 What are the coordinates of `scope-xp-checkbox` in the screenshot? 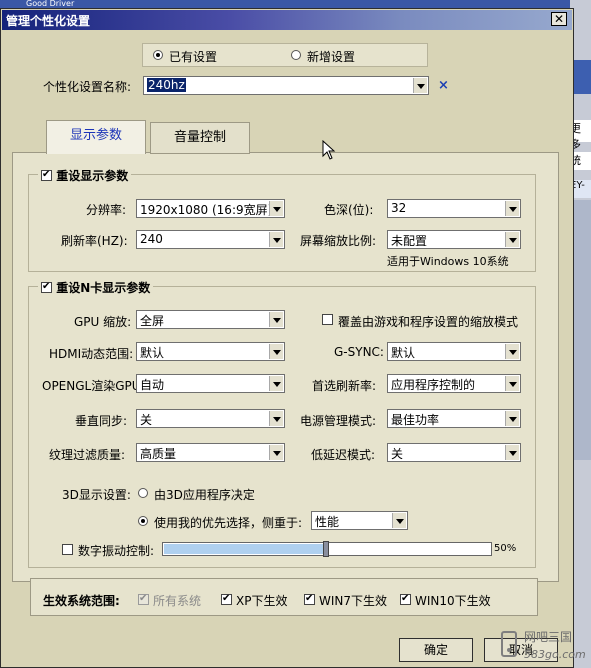 It's located at (226, 599).